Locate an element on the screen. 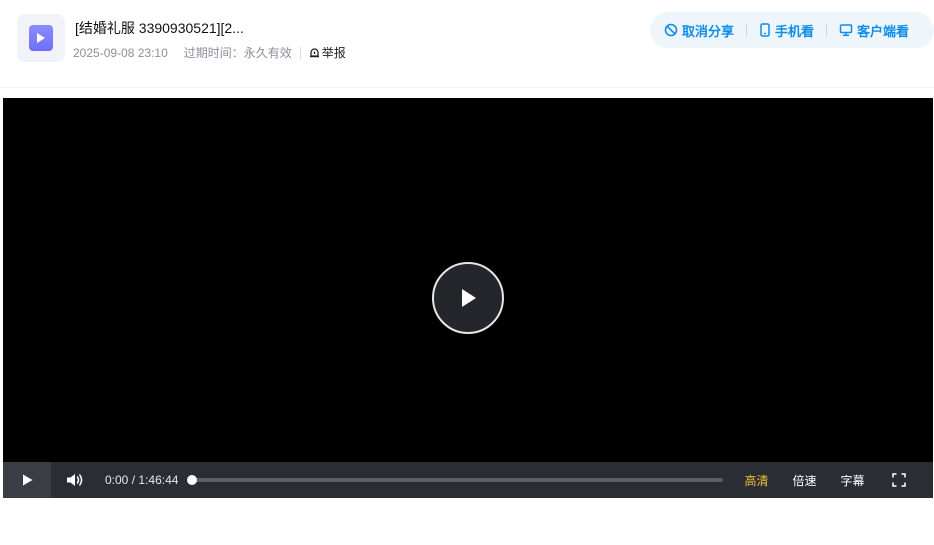 The image size is (934, 545). play-button is located at coordinates (27, 480).